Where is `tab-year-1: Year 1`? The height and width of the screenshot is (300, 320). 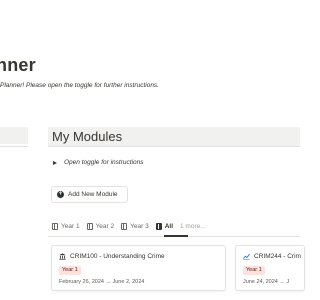 tab-year-1: Year 1 is located at coordinates (66, 226).